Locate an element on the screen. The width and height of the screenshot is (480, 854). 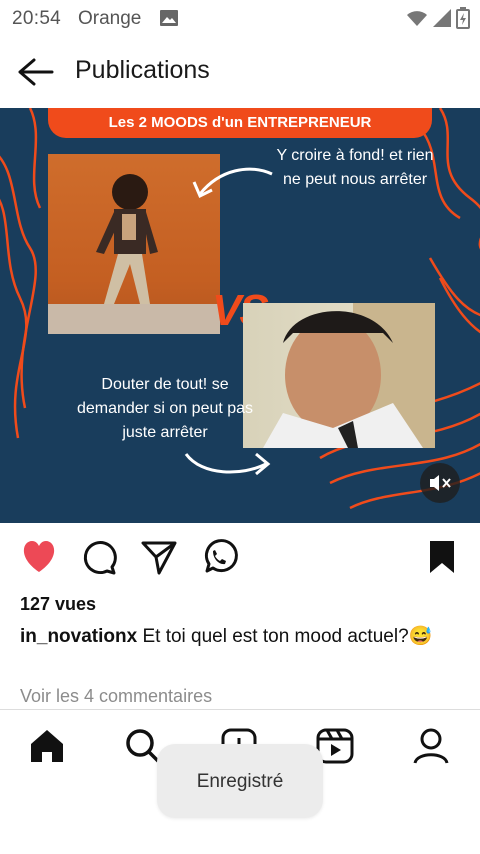
whatsapp-icon is located at coordinates (219, 557).